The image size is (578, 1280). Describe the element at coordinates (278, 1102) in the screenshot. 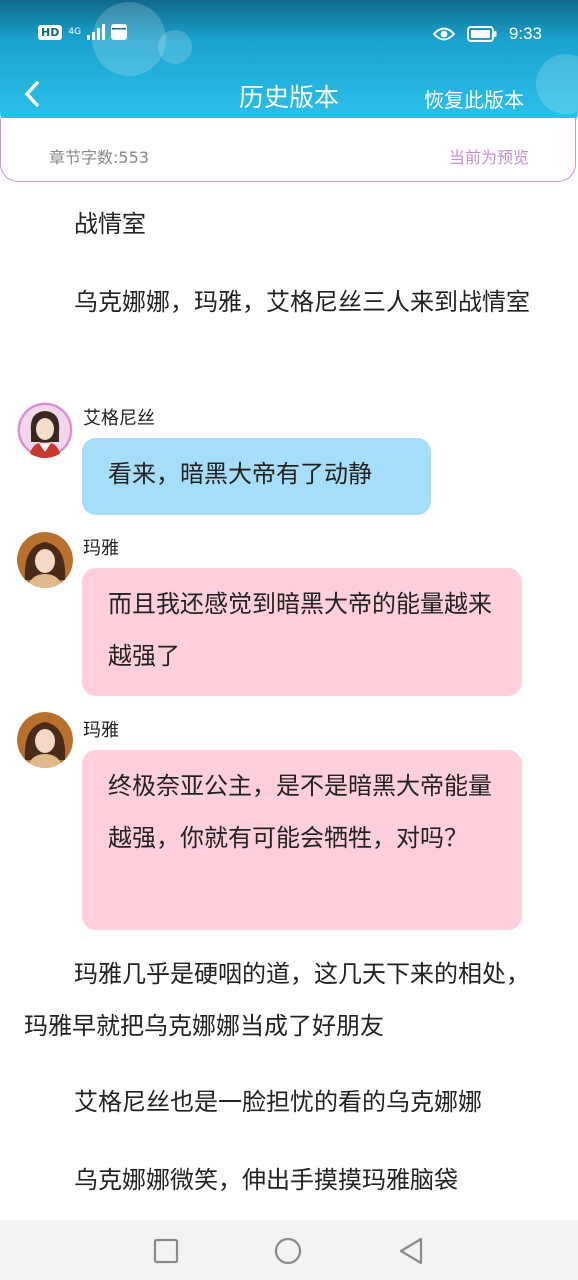

I see `paragraph: 艾格尼丝也是一脸担忧的看的乌克娜娜` at that location.